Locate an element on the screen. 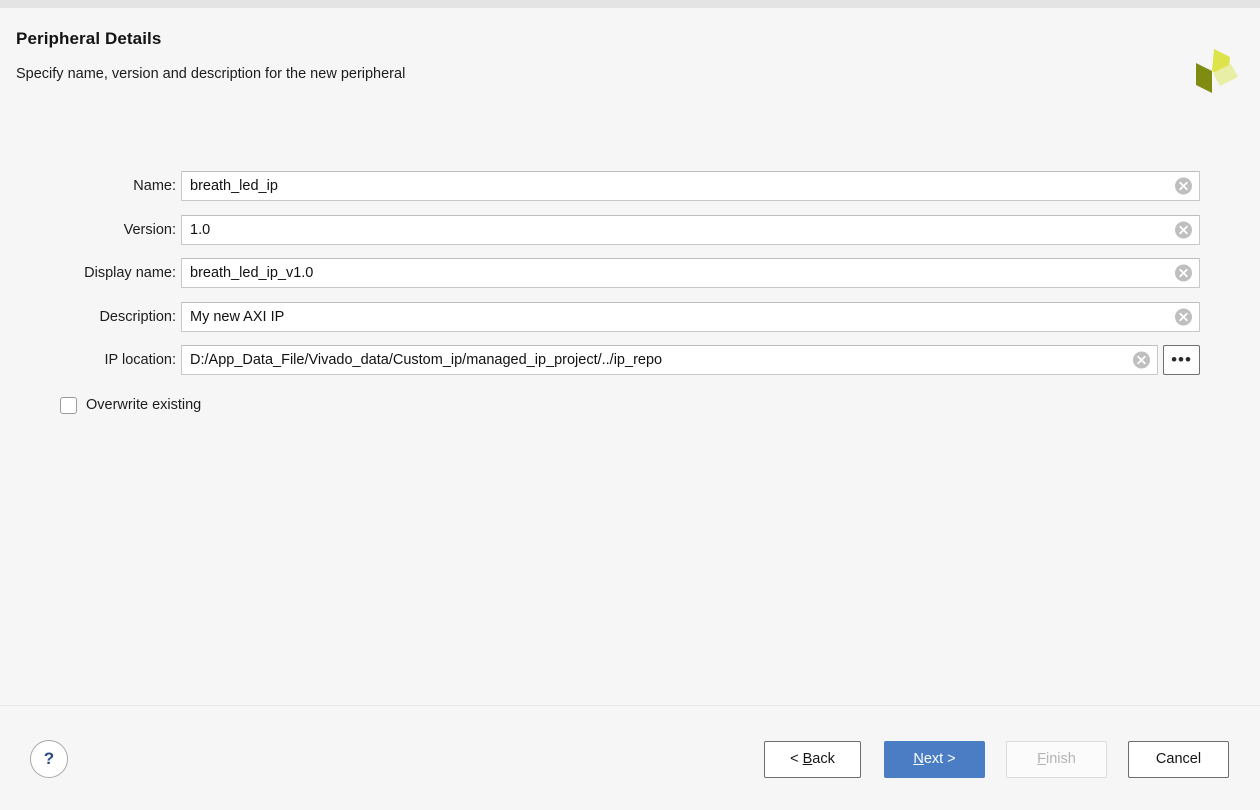 The width and height of the screenshot is (1260, 810). next-button-rest: ext is located at coordinates (933, 759).